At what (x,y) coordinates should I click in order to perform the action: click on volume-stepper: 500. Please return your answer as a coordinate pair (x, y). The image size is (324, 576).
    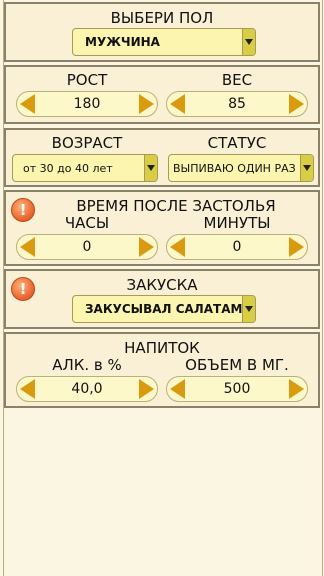
    Looking at the image, I should click on (237, 389).